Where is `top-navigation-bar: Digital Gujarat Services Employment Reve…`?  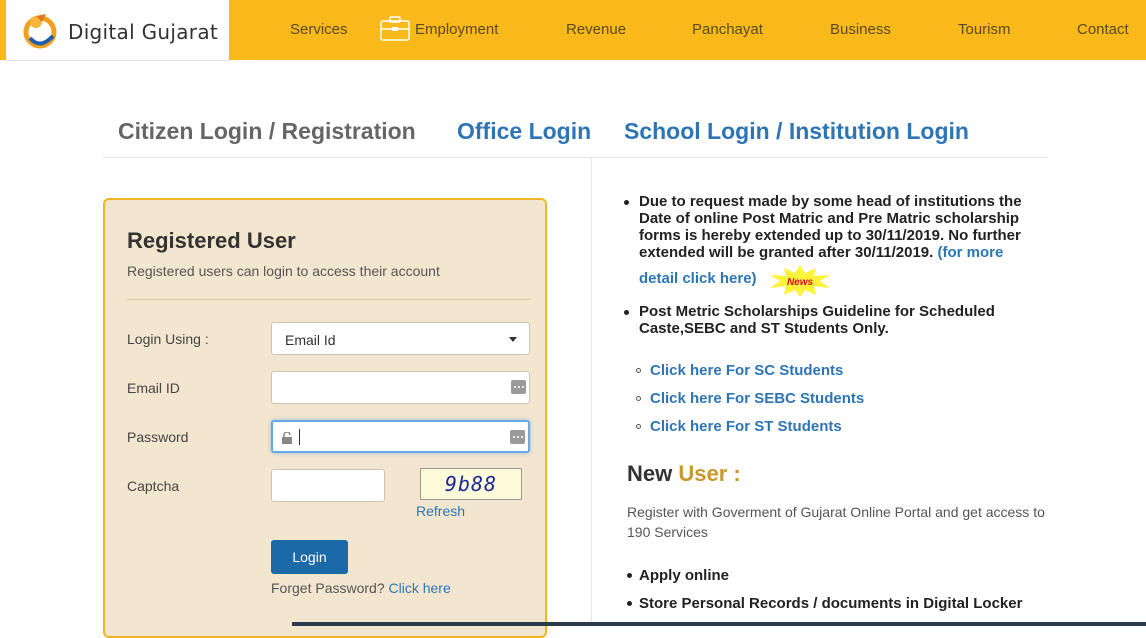
top-navigation-bar: Digital Gujarat Services Employment Reve… is located at coordinates (573, 30).